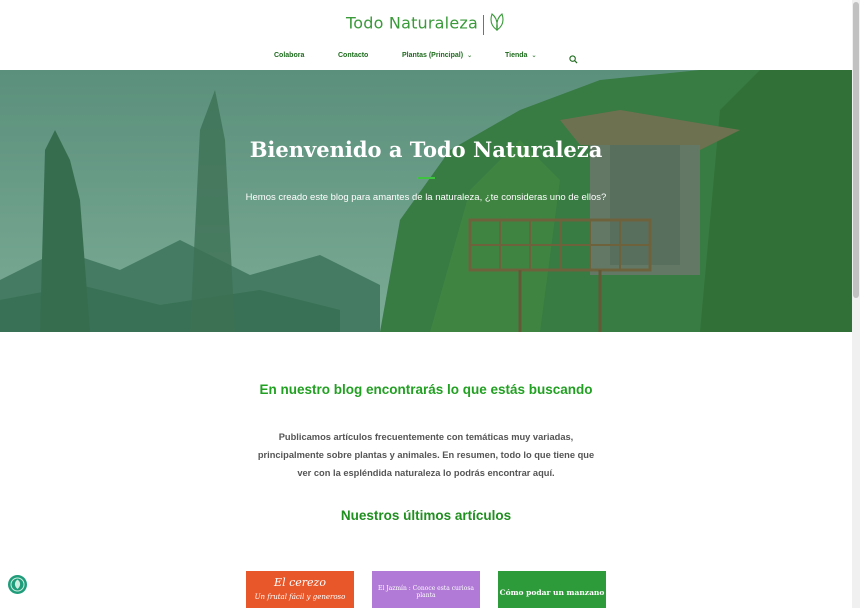  I want to click on nav-item-label: Tienda, so click(516, 55).